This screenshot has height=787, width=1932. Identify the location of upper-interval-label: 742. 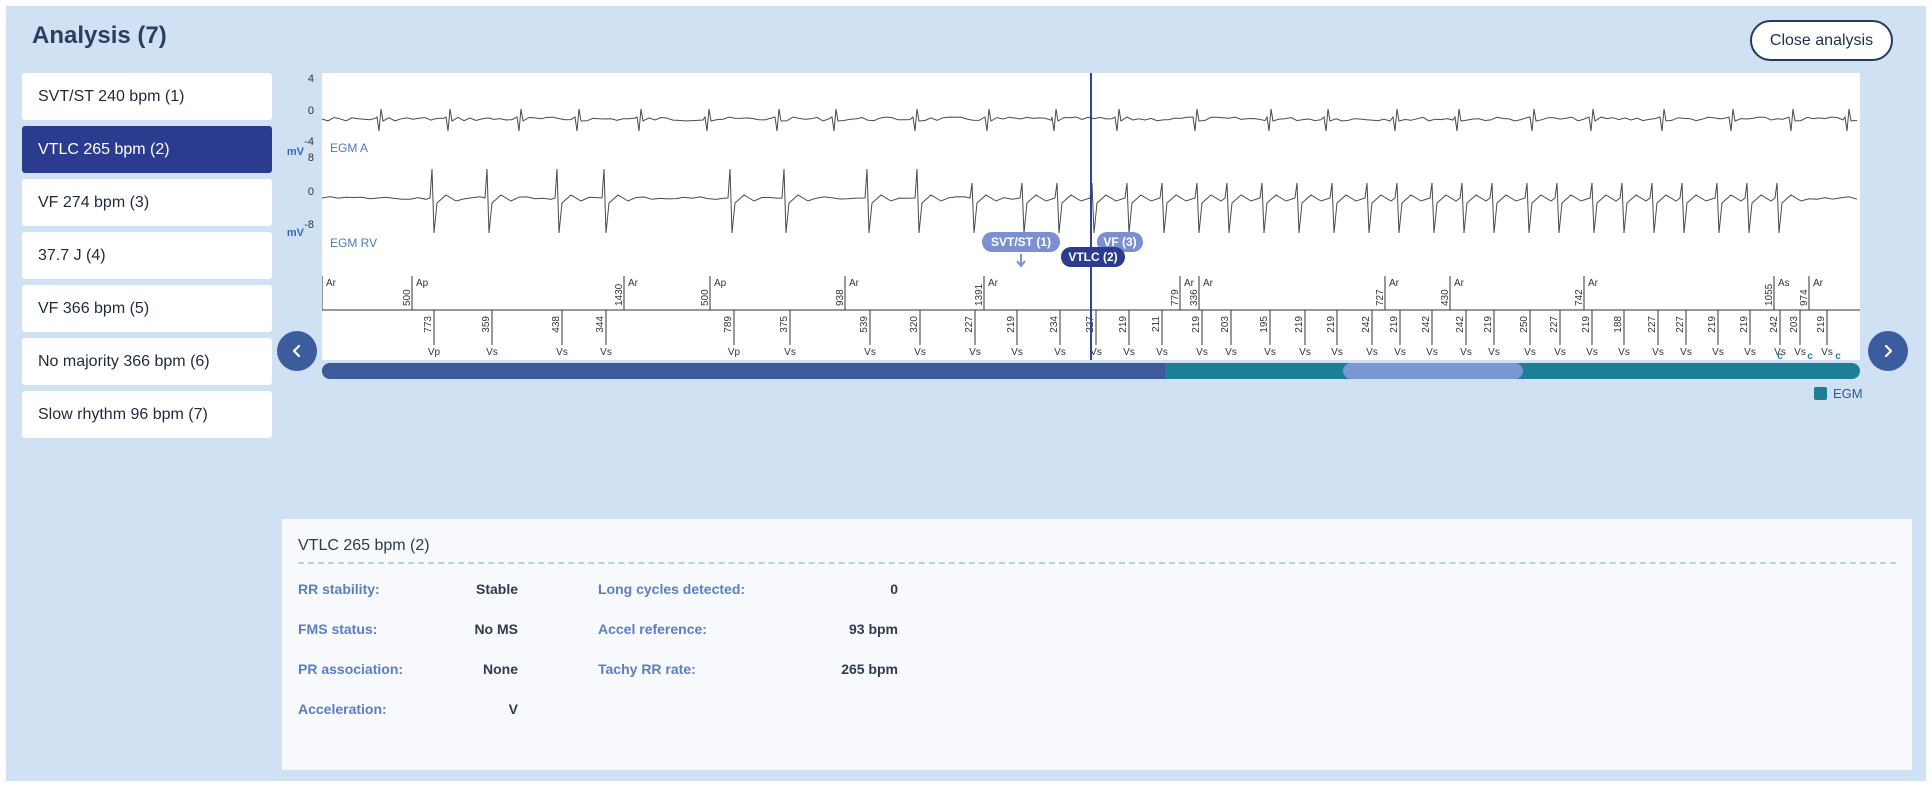
(1579, 297).